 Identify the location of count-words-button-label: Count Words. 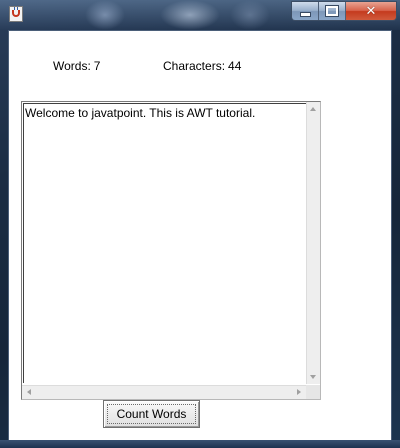
(151, 414).